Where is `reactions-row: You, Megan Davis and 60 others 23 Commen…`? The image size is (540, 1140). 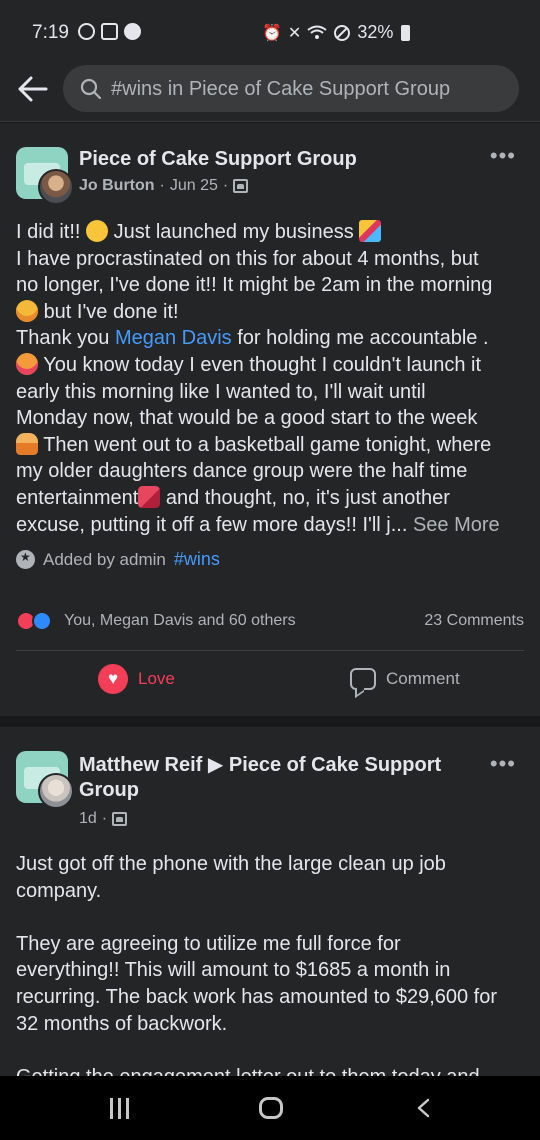 reactions-row: You, Megan Davis and 60 others 23 Commen… is located at coordinates (270, 622).